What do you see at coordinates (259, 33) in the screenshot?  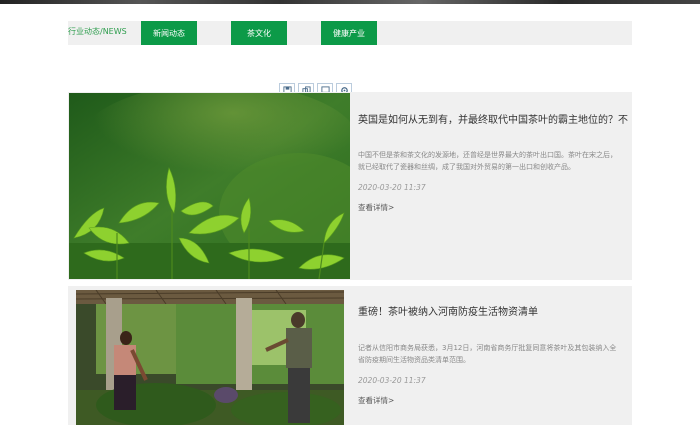 I see `tab-tea-culture: 茶文化` at bounding box center [259, 33].